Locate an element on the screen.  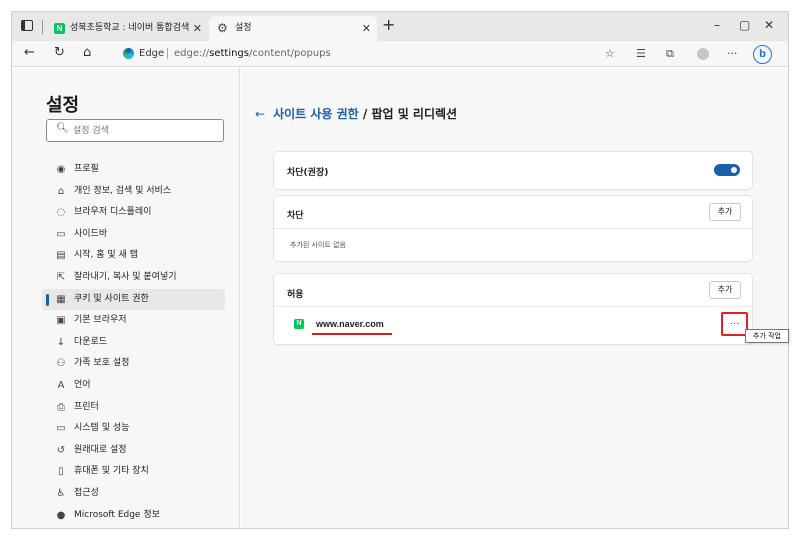
sidebar-item-label: 프린터 is located at coordinates (86, 406).